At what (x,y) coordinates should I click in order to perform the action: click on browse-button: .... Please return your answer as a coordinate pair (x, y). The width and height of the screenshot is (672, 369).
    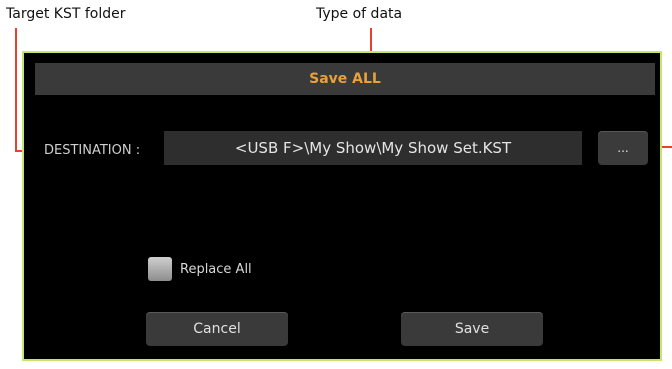
    Looking at the image, I should click on (623, 148).